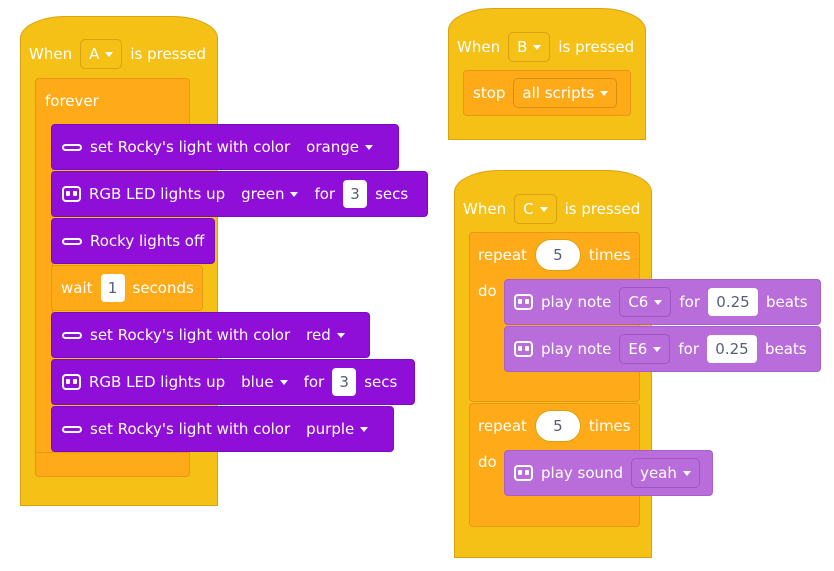  I want to click on play-sound-block: play sound yeah, so click(608, 473).